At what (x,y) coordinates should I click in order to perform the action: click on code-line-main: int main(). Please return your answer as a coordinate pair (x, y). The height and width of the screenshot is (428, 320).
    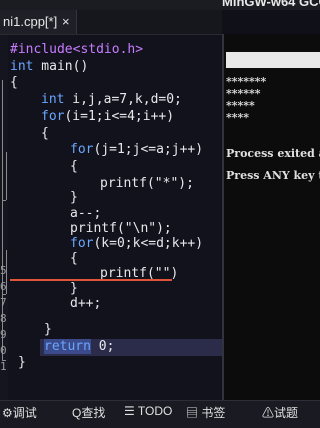
    Looking at the image, I should click on (49, 66).